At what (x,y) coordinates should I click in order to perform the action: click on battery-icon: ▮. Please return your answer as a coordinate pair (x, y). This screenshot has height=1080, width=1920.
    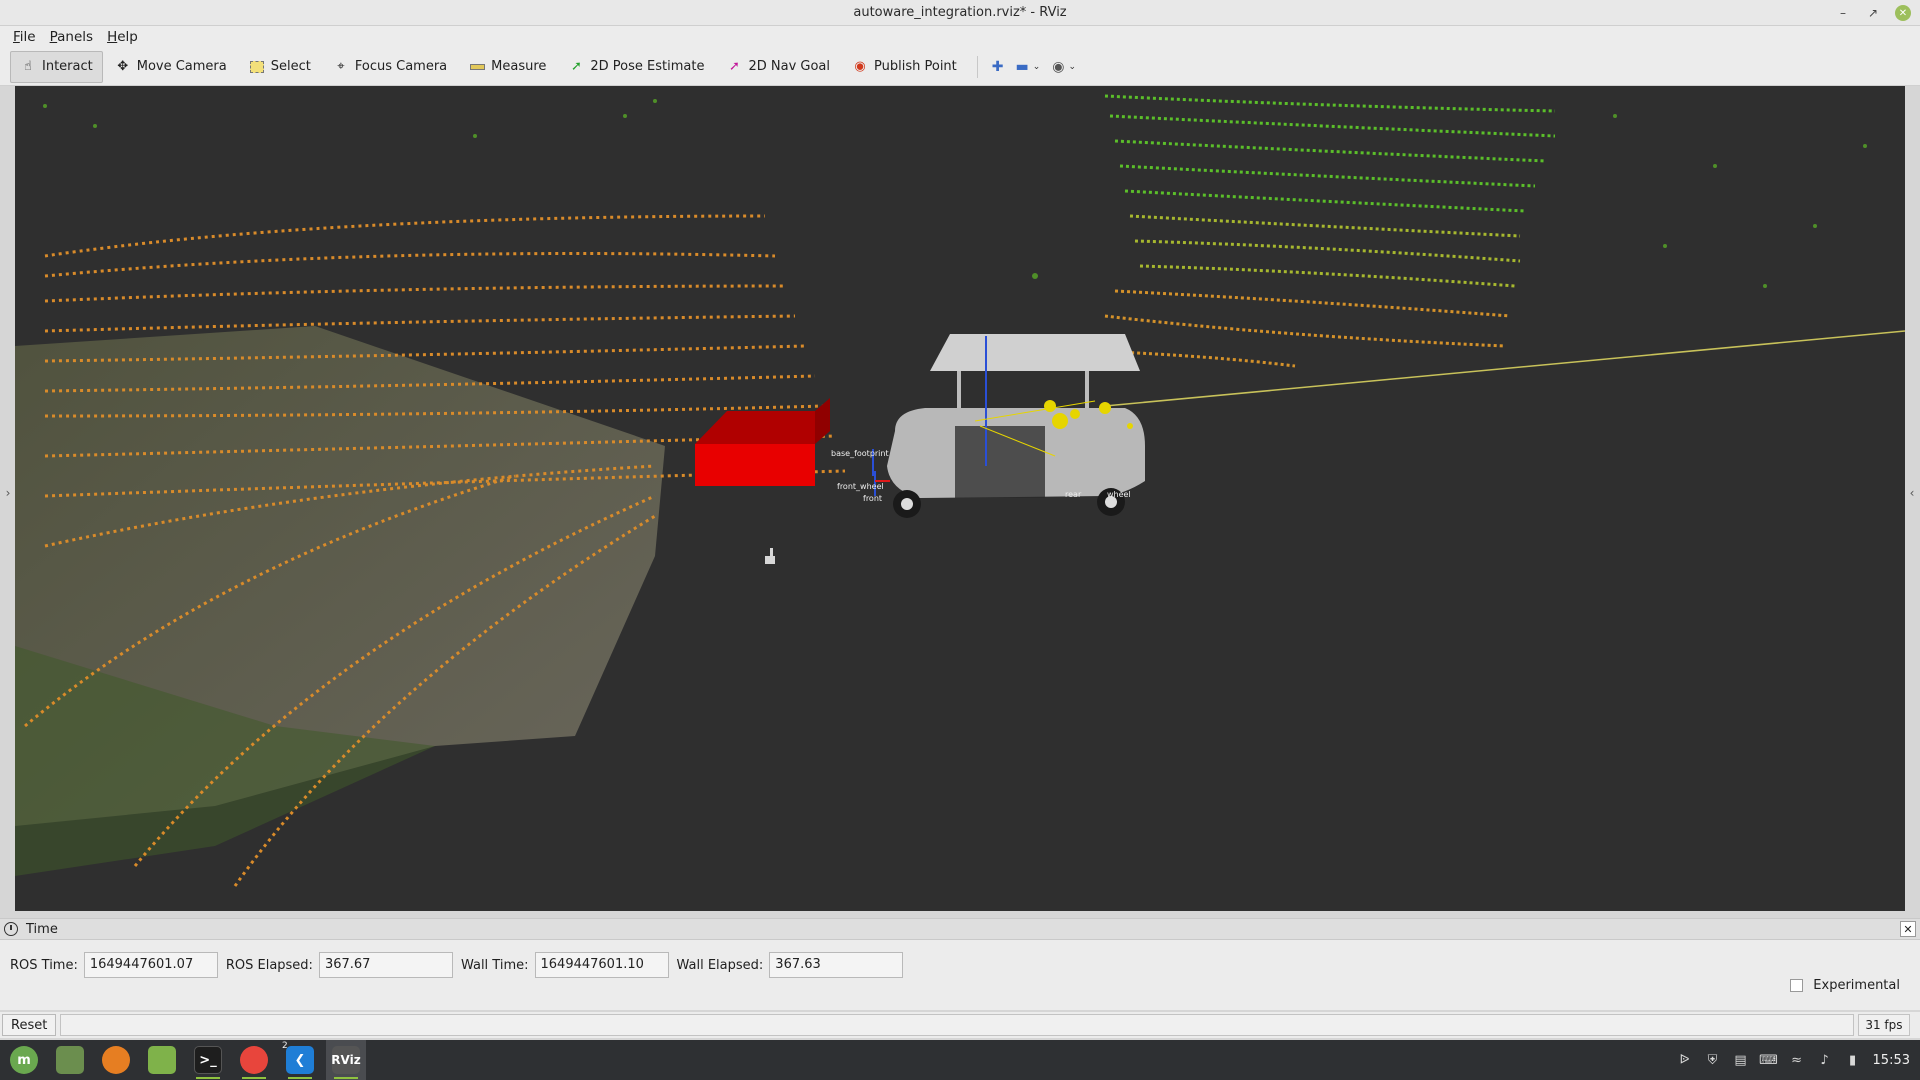
    Looking at the image, I should click on (1853, 1060).